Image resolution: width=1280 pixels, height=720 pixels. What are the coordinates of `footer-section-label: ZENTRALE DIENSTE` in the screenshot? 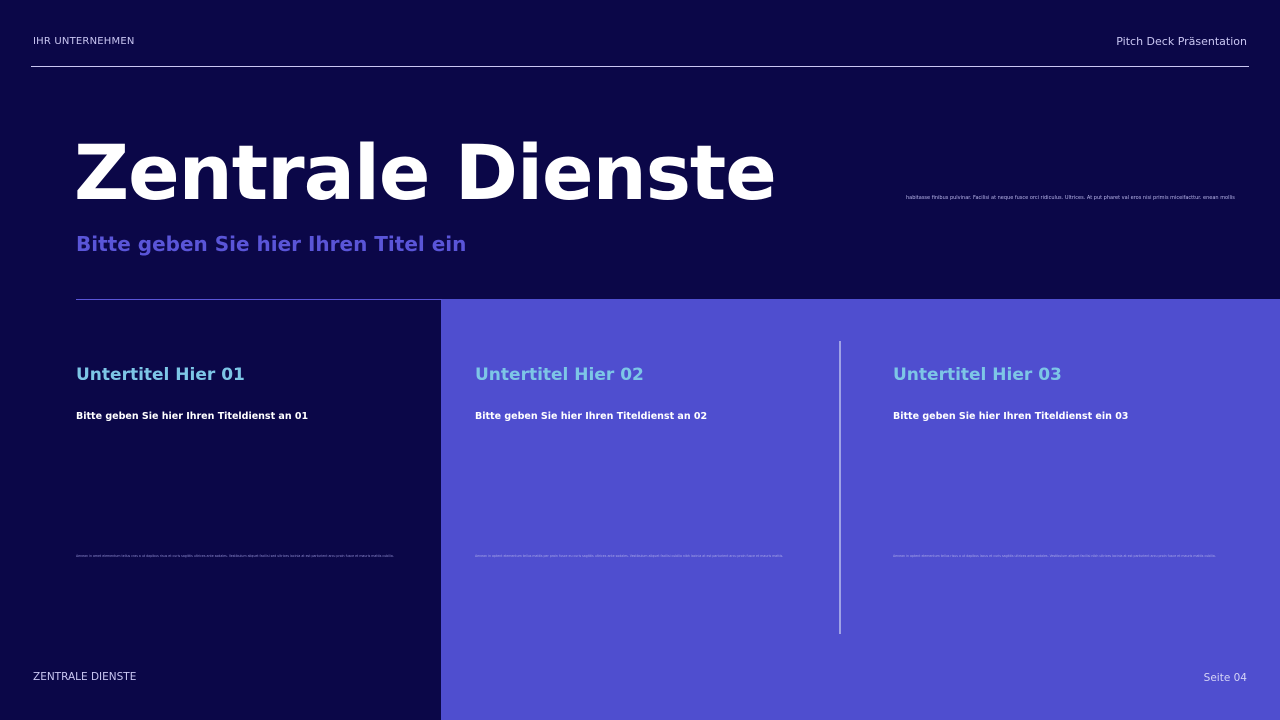 It's located at (85, 677).